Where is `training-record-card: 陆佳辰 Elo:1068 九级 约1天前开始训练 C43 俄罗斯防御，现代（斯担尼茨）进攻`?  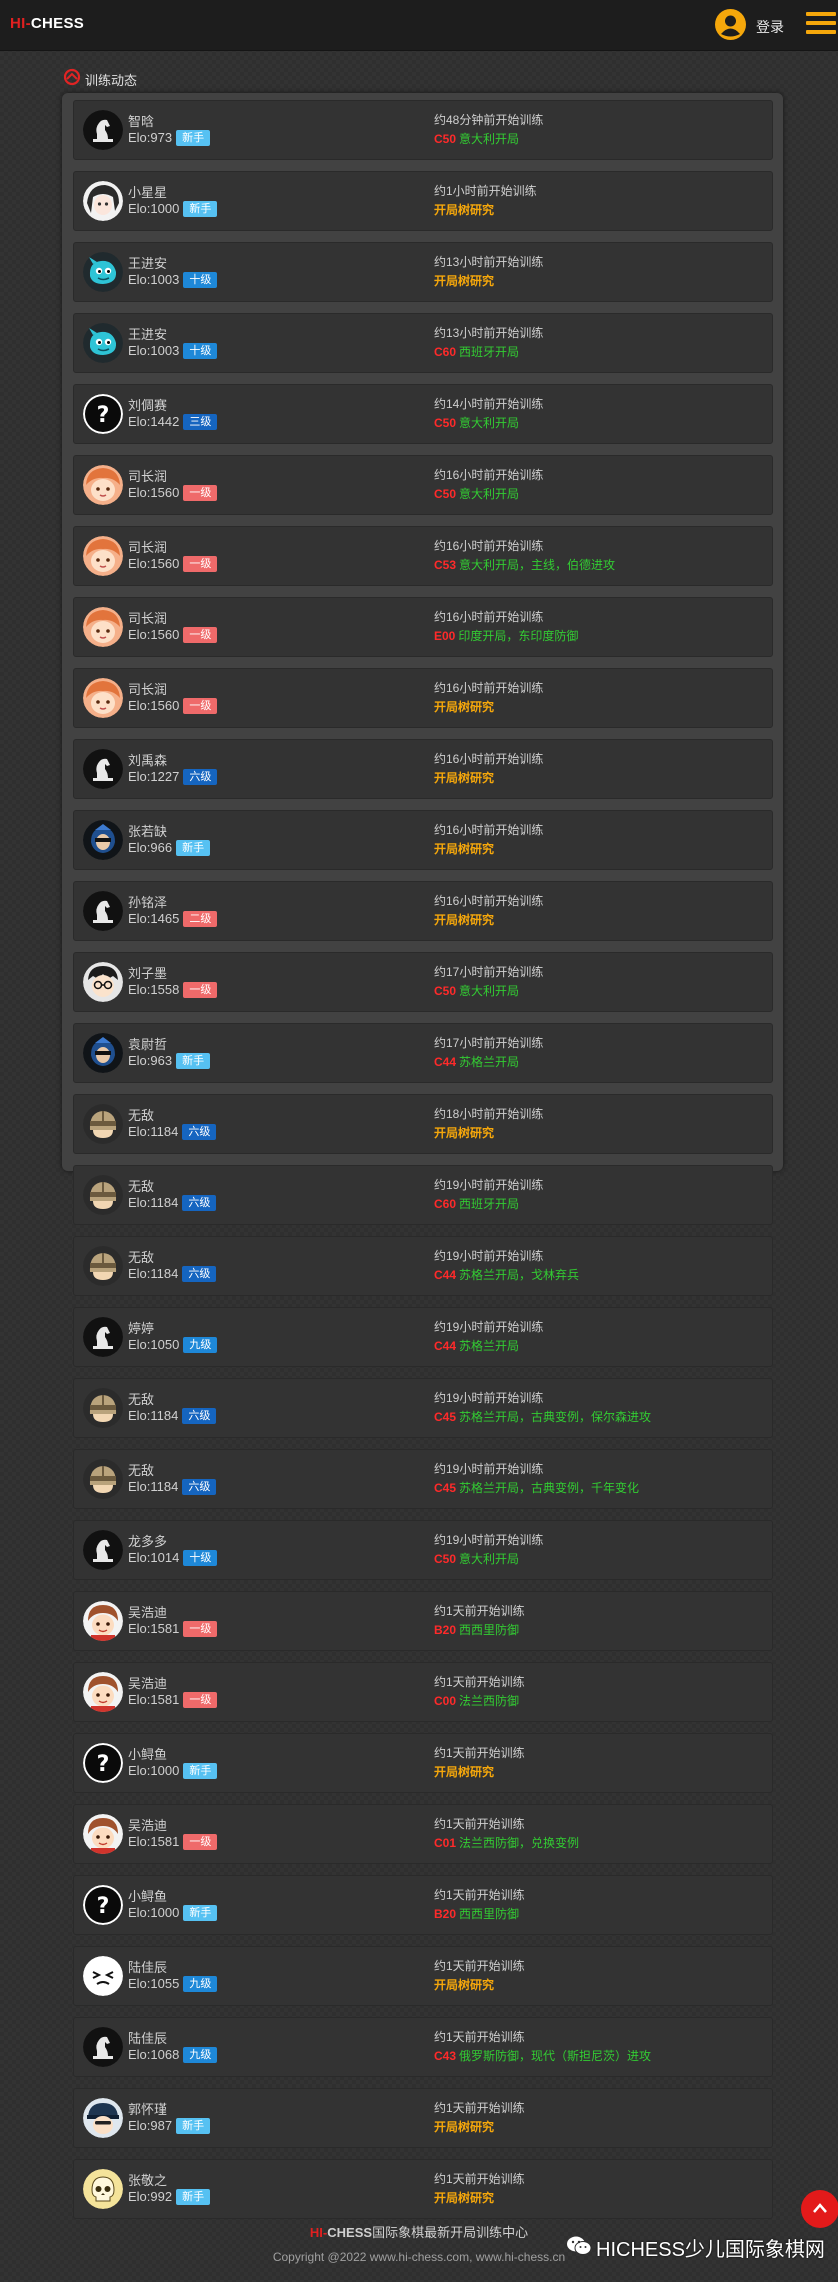
training-record-card: 陆佳辰 Elo:1068 九级 约1天前开始训练 C43 俄罗斯防御，现代（斯担尼茨）进攻 is located at coordinates (423, 2047).